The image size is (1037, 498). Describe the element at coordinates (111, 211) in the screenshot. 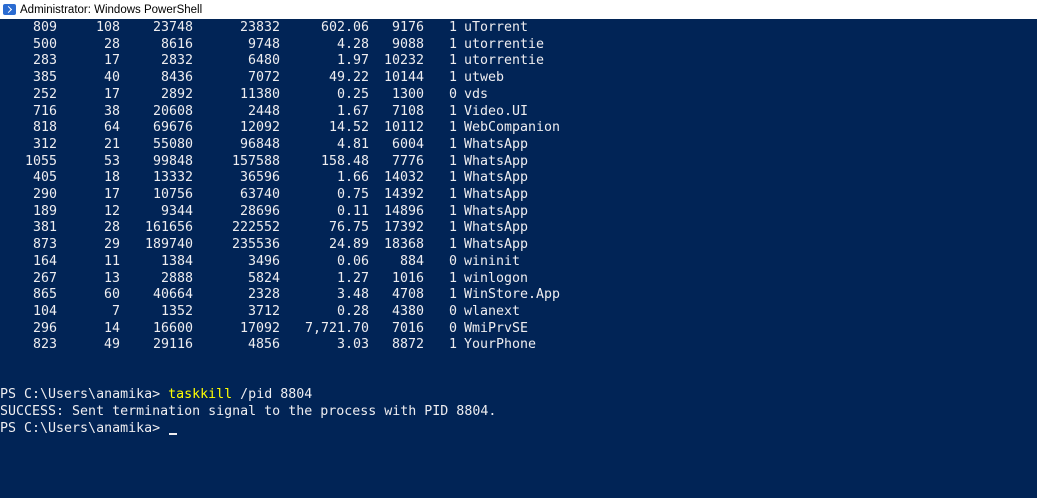

I see `npm-cell: 12` at that location.